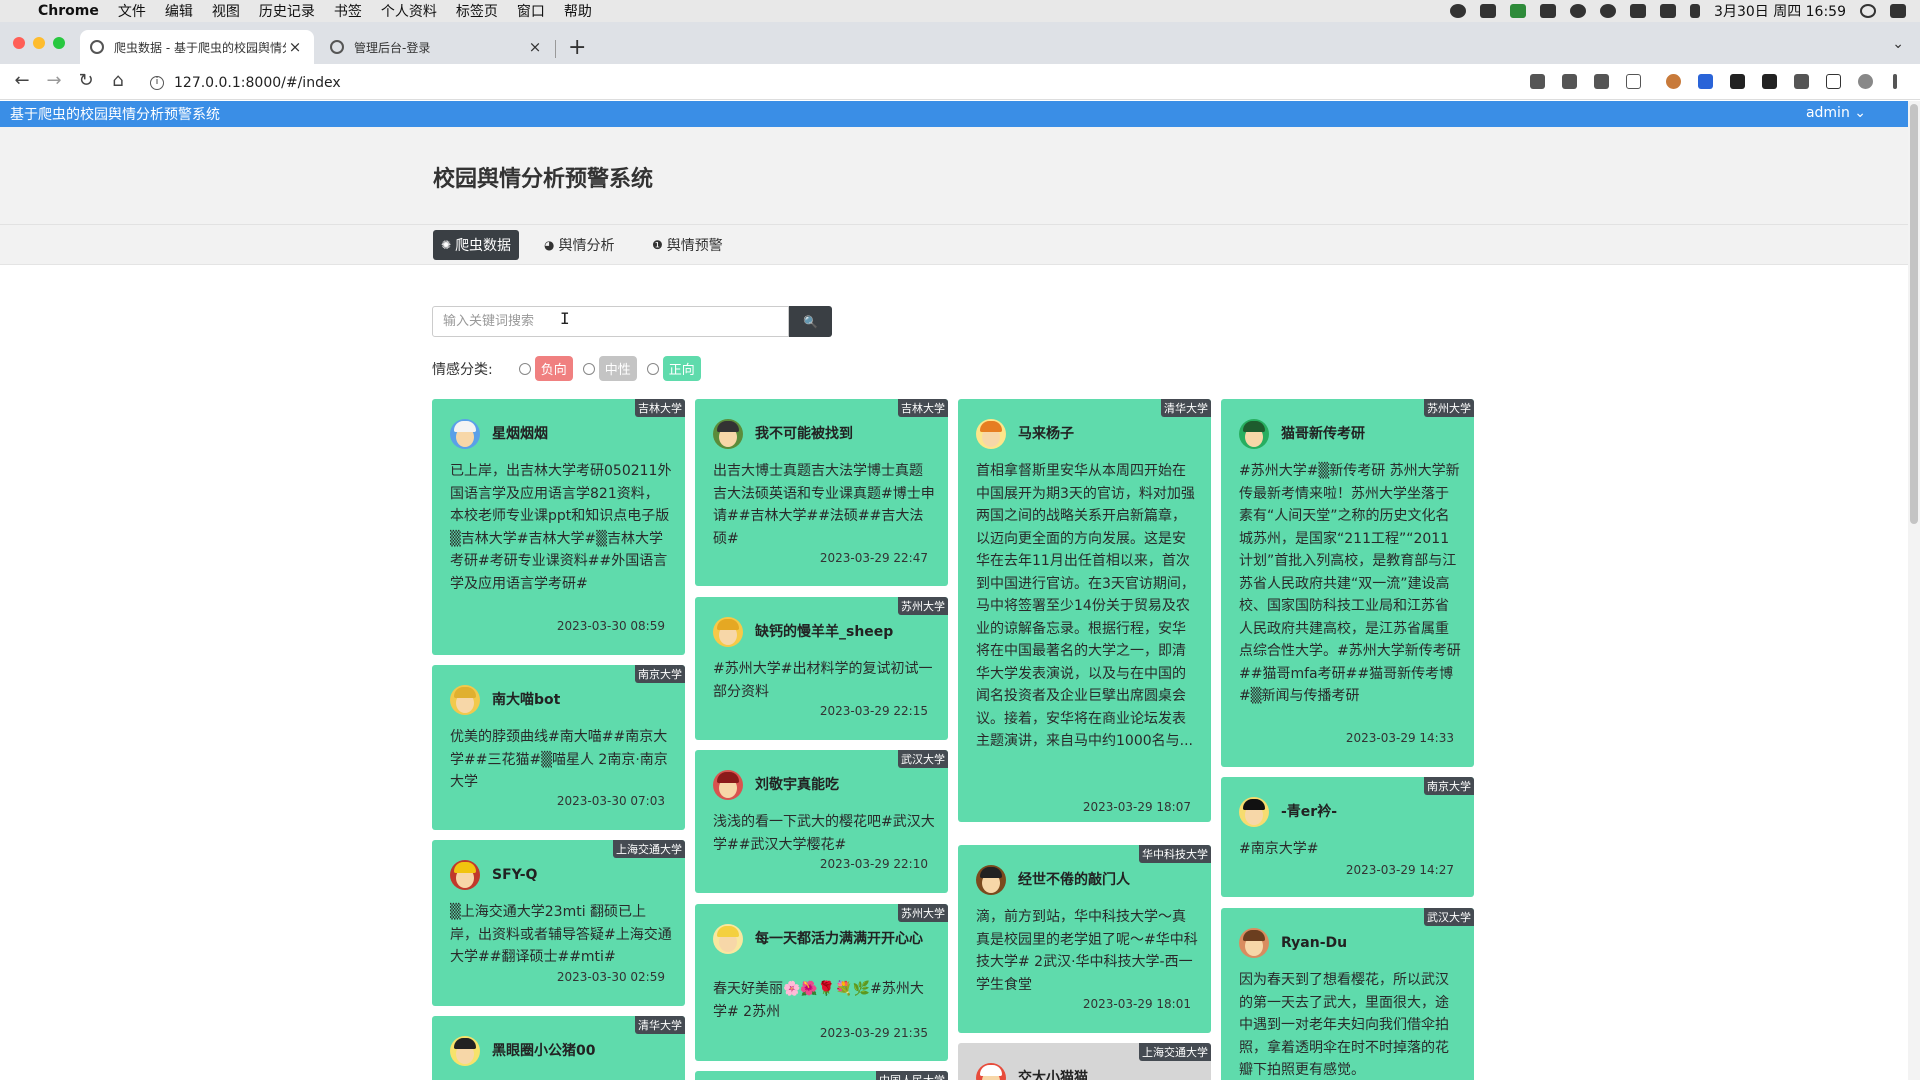 The height and width of the screenshot is (1080, 1920). Describe the element at coordinates (1449, 786) in the screenshot. I see `school-badge: 南京大学` at that location.